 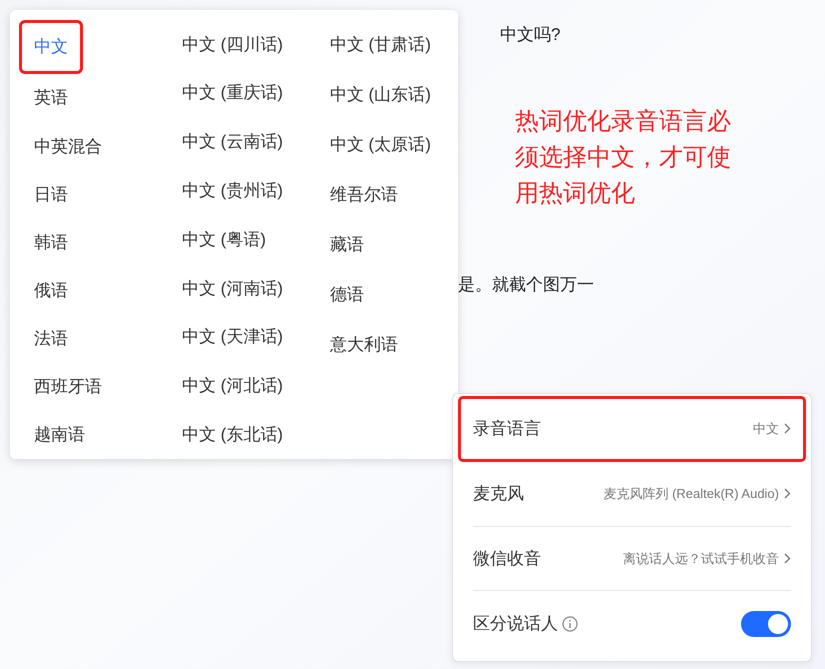 I want to click on language-option: 德语, so click(x=382, y=295).